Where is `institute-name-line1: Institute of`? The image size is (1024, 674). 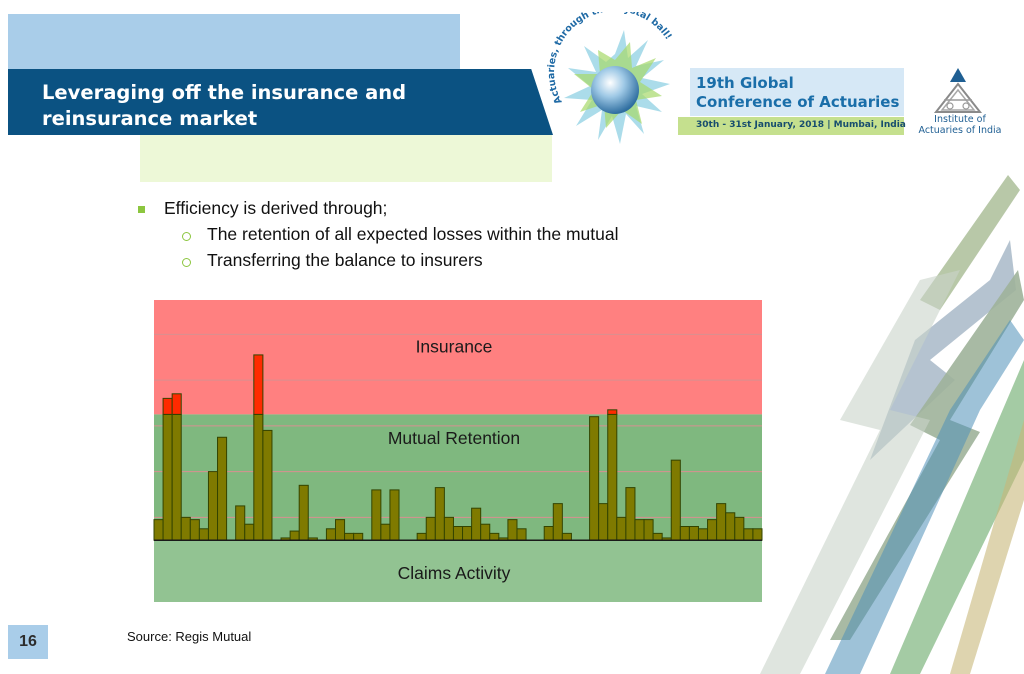
institute-name-line1: Institute of is located at coordinates (960, 119).